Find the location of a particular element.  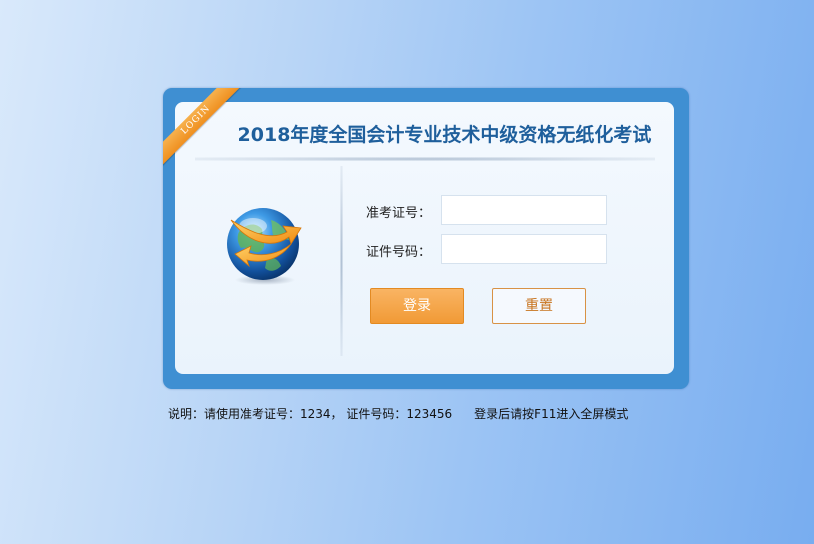

login-button: 登录 is located at coordinates (417, 306).